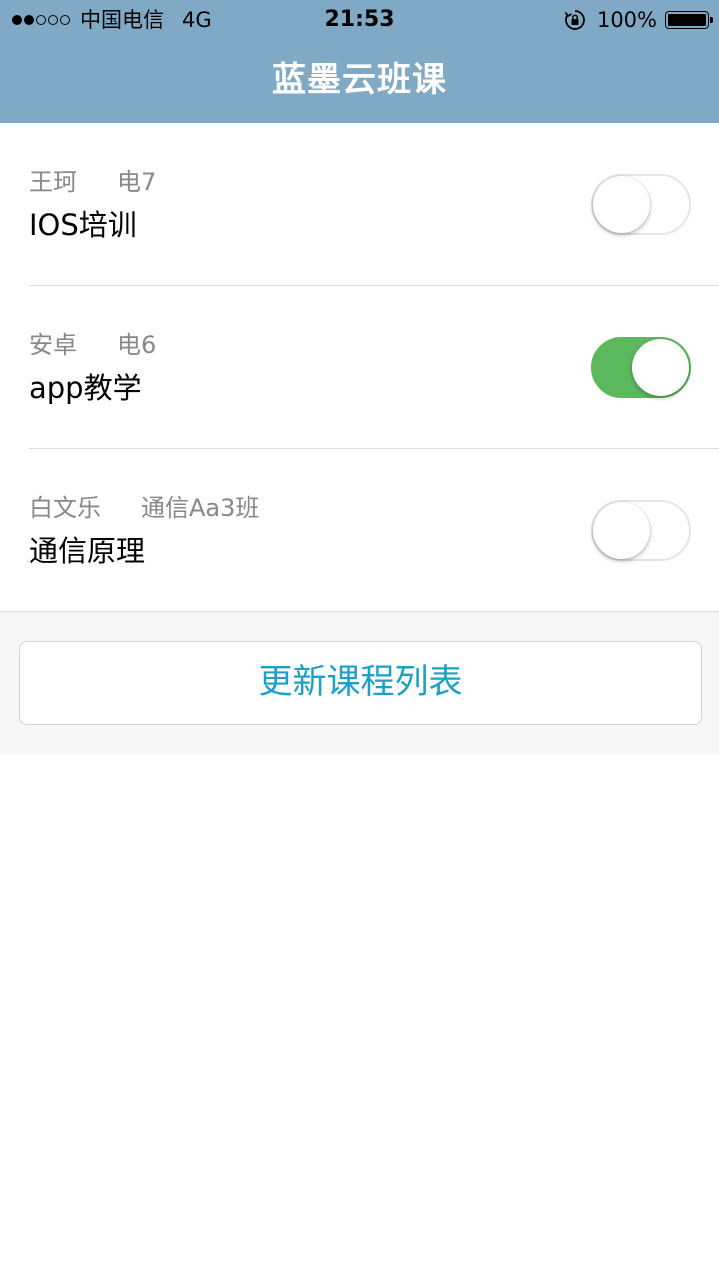 This screenshot has width=719, height=1280. What do you see at coordinates (359, 20) in the screenshot?
I see `status-bar: 中国电信 4G 21:53 100%` at bounding box center [359, 20].